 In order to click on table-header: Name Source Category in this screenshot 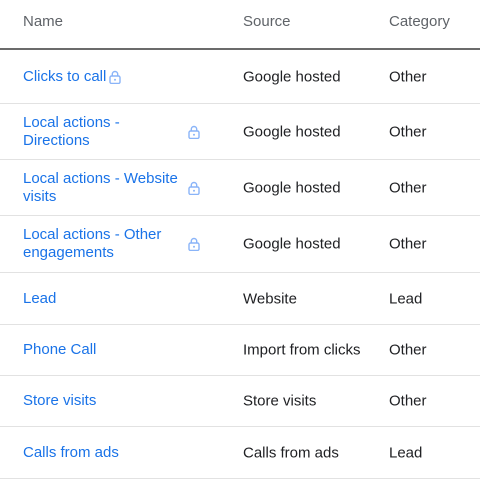, I will do `click(240, 25)`.